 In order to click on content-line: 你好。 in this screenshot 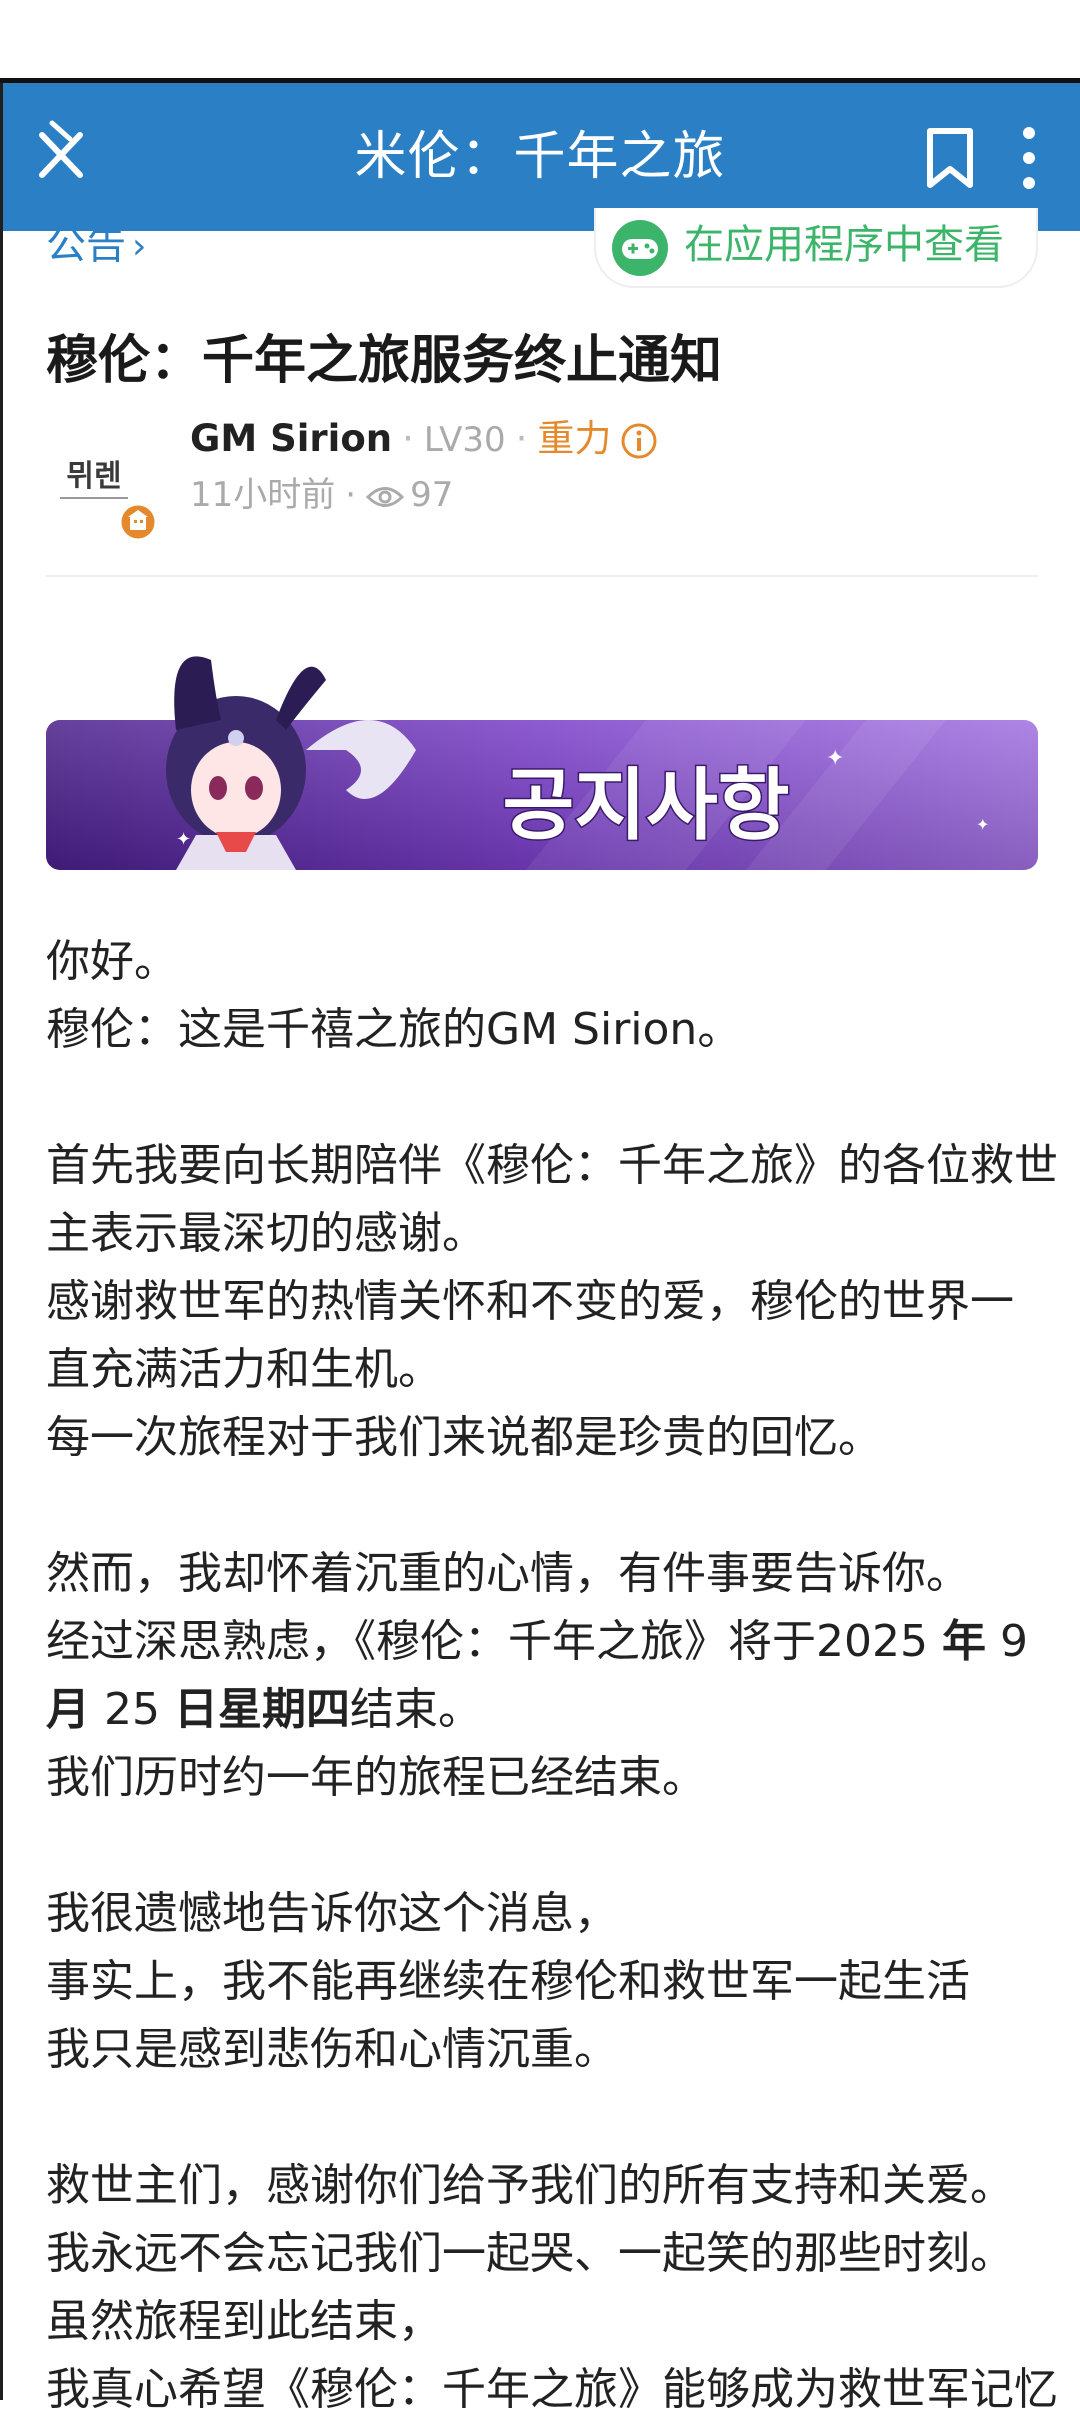, I will do `click(112, 961)`.